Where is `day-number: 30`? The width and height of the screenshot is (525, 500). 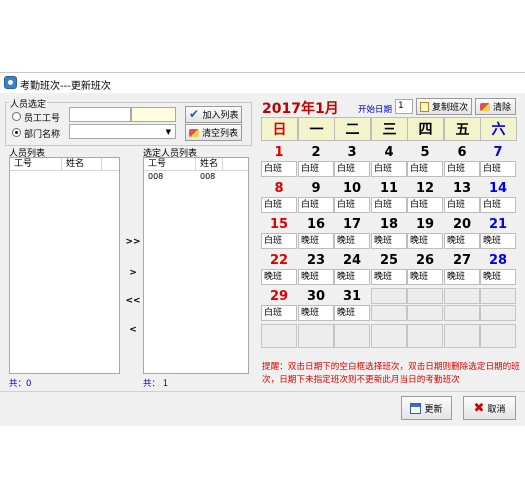
day-number: 30 is located at coordinates (316, 296).